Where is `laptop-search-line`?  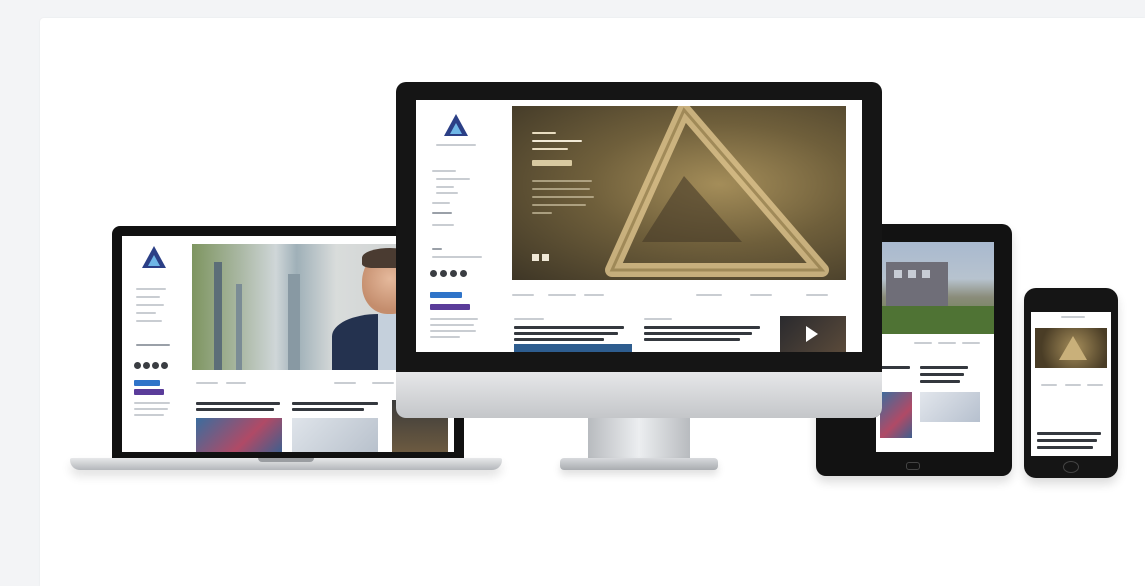 laptop-search-line is located at coordinates (153, 345).